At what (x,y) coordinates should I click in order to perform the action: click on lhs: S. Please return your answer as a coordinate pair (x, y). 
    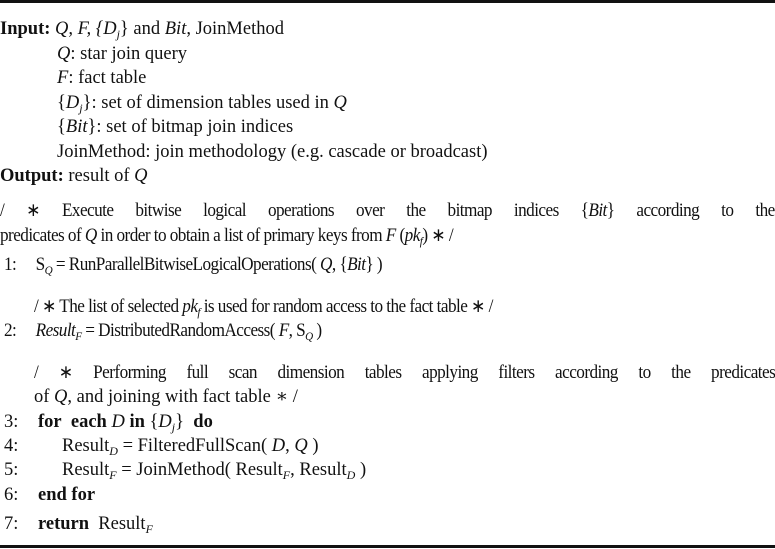
    Looking at the image, I should click on (40, 265).